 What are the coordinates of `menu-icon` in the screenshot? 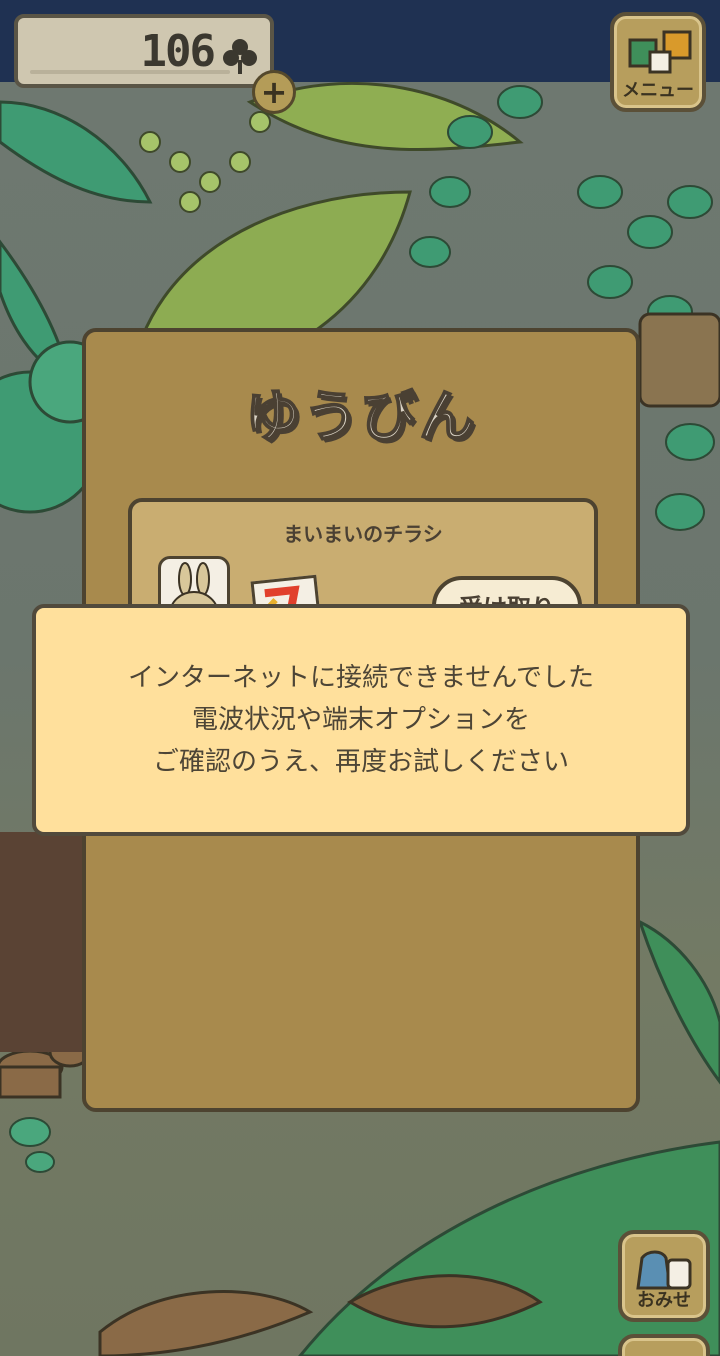 It's located at (660, 52).